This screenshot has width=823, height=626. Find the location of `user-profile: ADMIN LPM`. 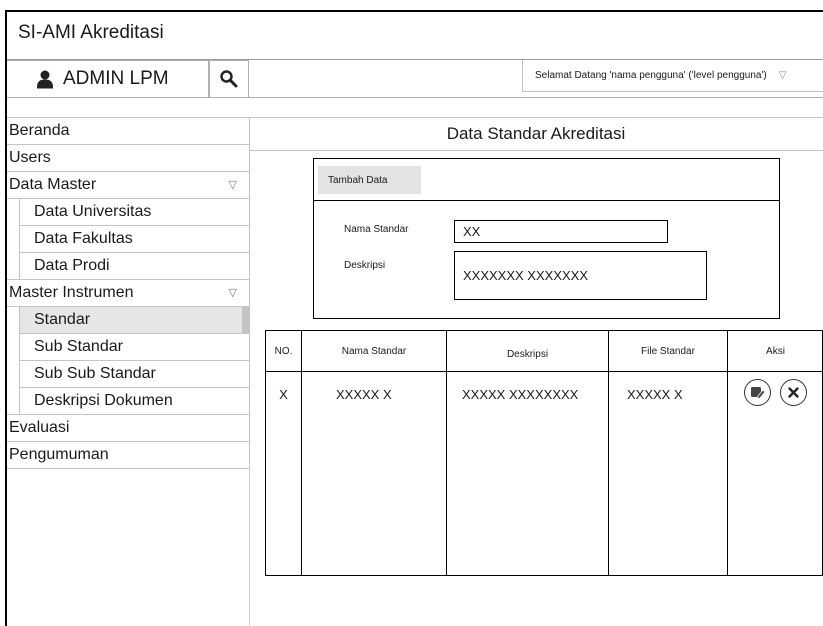

user-profile: ADMIN LPM is located at coordinates (108, 79).